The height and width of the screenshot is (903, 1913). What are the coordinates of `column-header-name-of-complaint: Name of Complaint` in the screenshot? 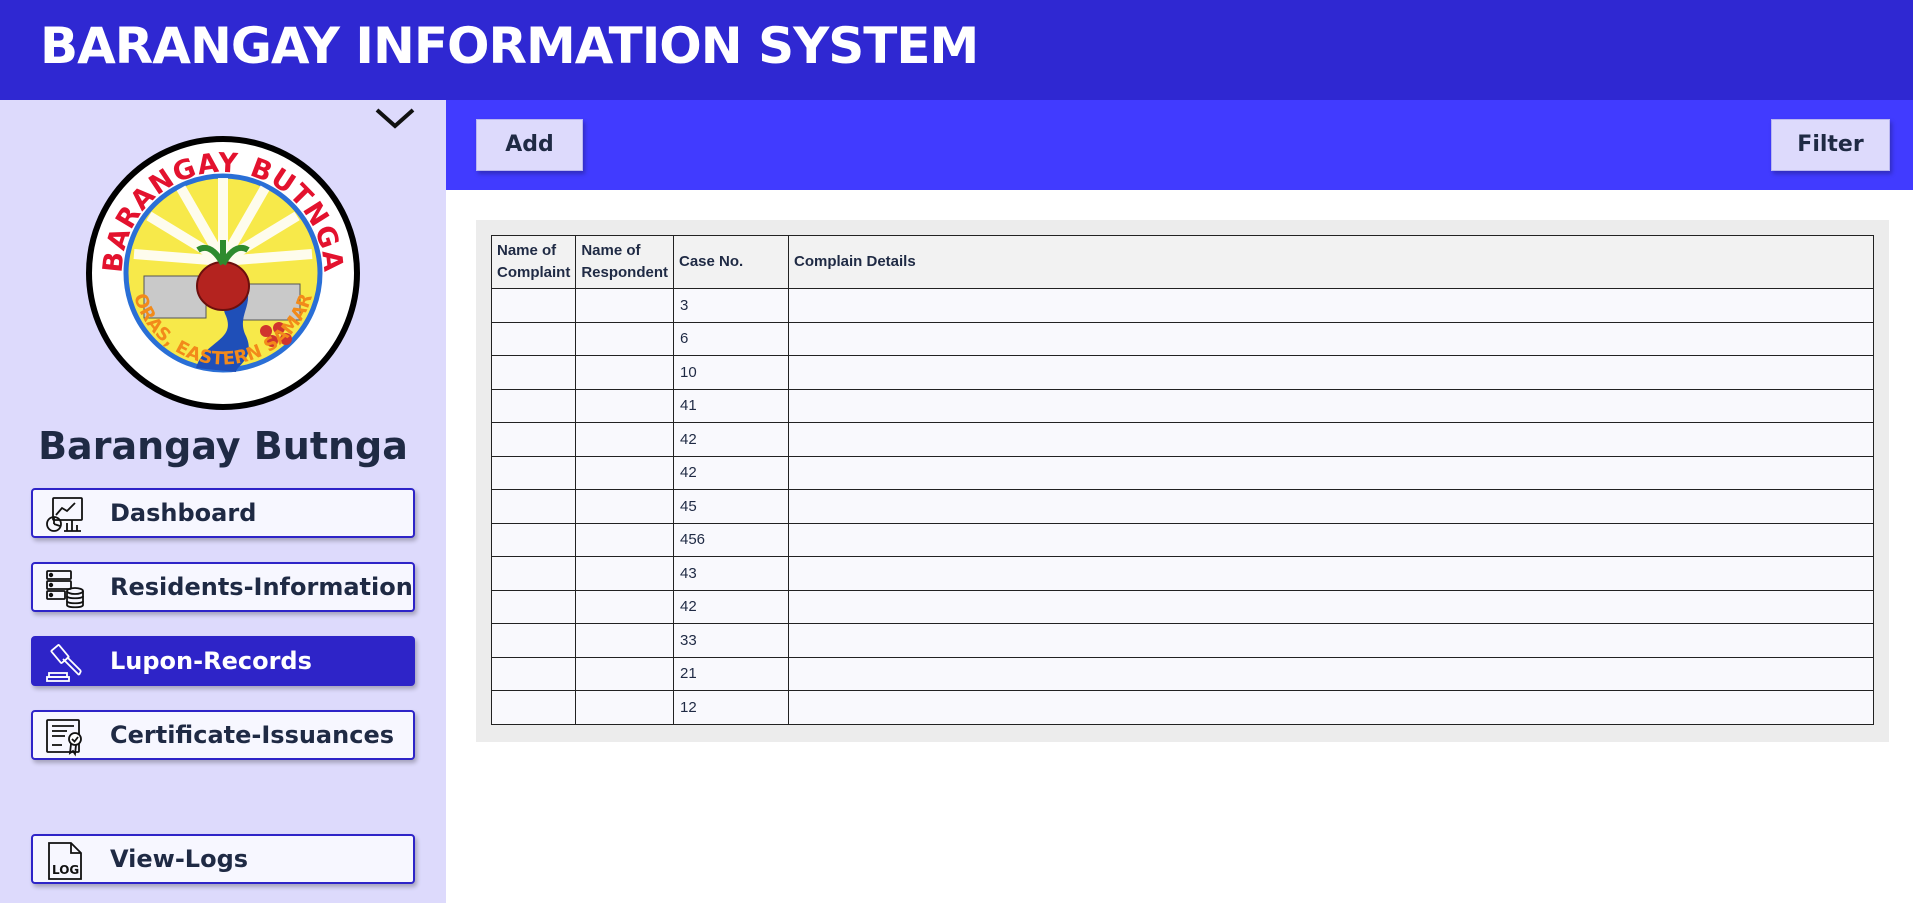 It's located at (533, 262).